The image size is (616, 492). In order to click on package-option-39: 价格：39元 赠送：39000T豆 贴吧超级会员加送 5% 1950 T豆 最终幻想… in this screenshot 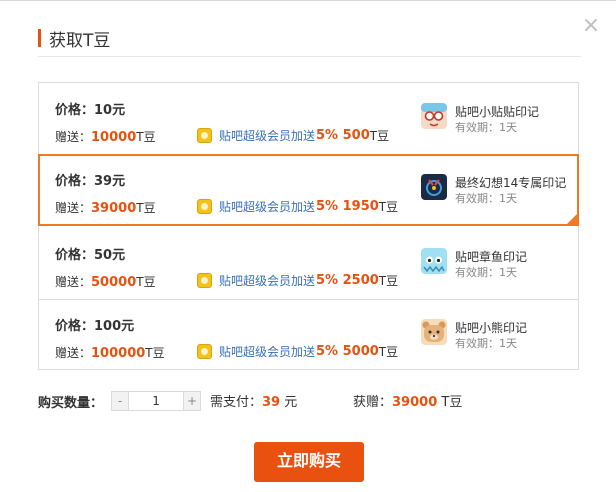, I will do `click(308, 190)`.